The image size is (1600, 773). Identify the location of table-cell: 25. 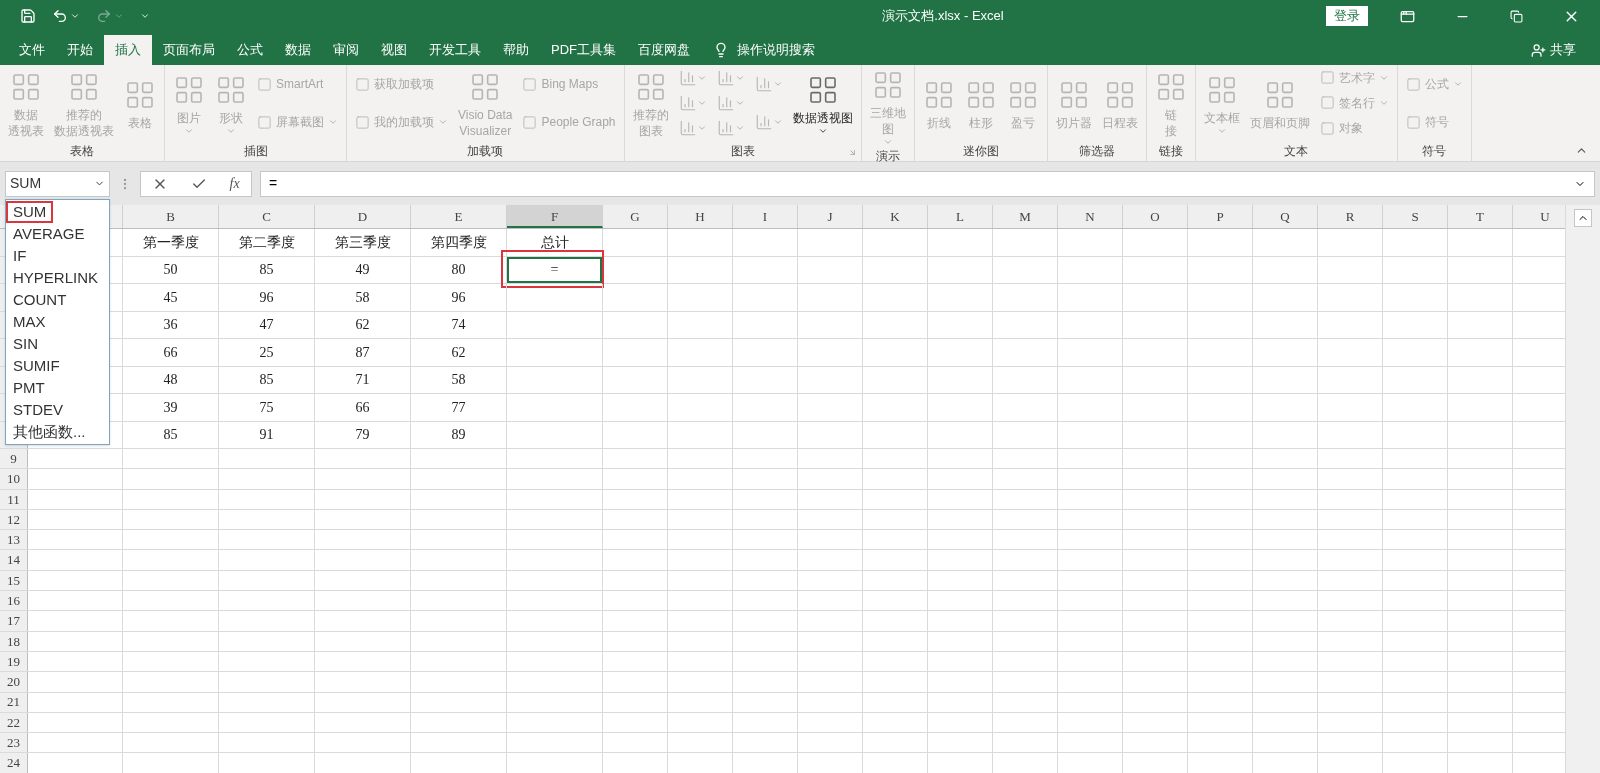
(266, 352).